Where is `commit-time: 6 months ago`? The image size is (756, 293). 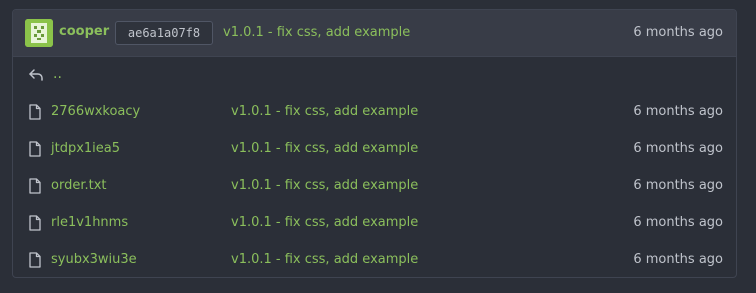
commit-time: 6 months ago is located at coordinates (678, 32).